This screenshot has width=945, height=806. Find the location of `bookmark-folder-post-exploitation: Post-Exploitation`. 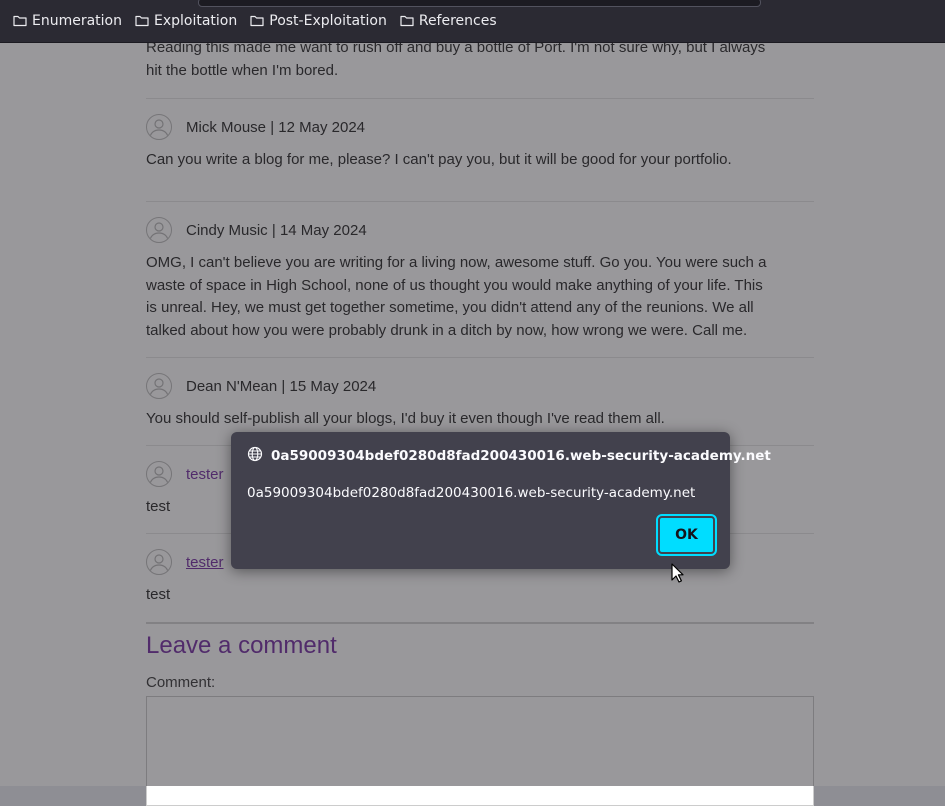

bookmark-folder-post-exploitation: Post-Exploitation is located at coordinates (318, 21).